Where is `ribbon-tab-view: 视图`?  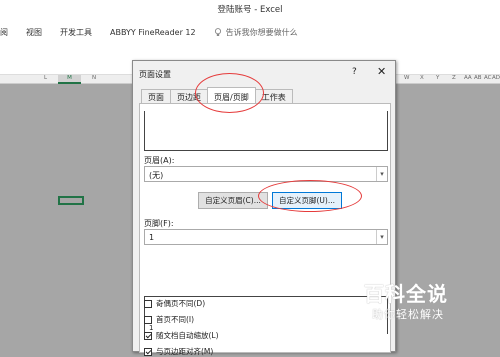
ribbon-tab-view: 视图 is located at coordinates (34, 32).